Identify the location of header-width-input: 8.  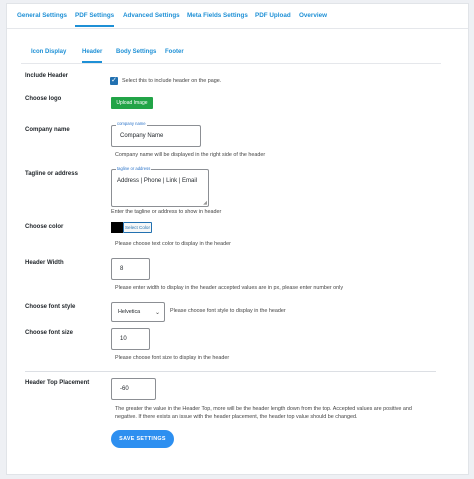
(130, 269).